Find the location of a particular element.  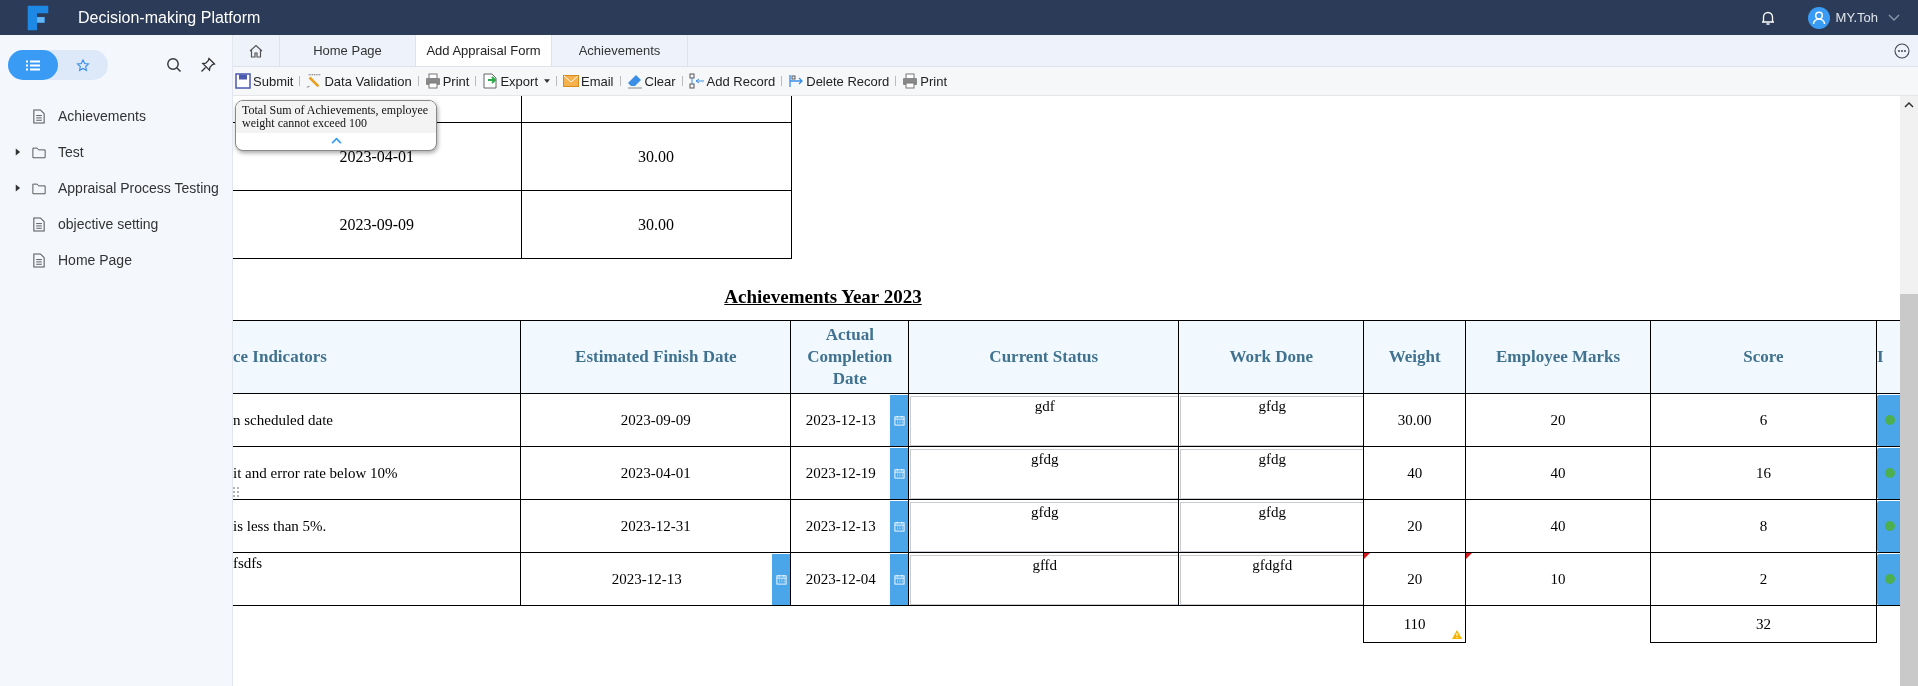

toolbar-button: Add Record is located at coordinates (732, 81).